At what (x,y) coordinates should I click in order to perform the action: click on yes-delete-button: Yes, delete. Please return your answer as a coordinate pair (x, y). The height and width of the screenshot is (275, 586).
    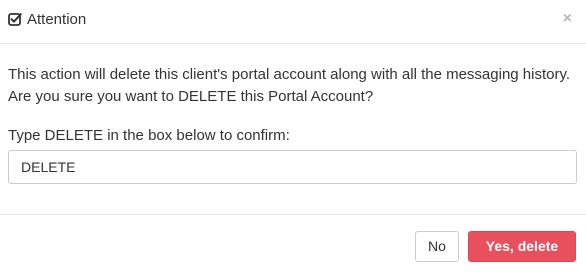
    Looking at the image, I should click on (522, 246).